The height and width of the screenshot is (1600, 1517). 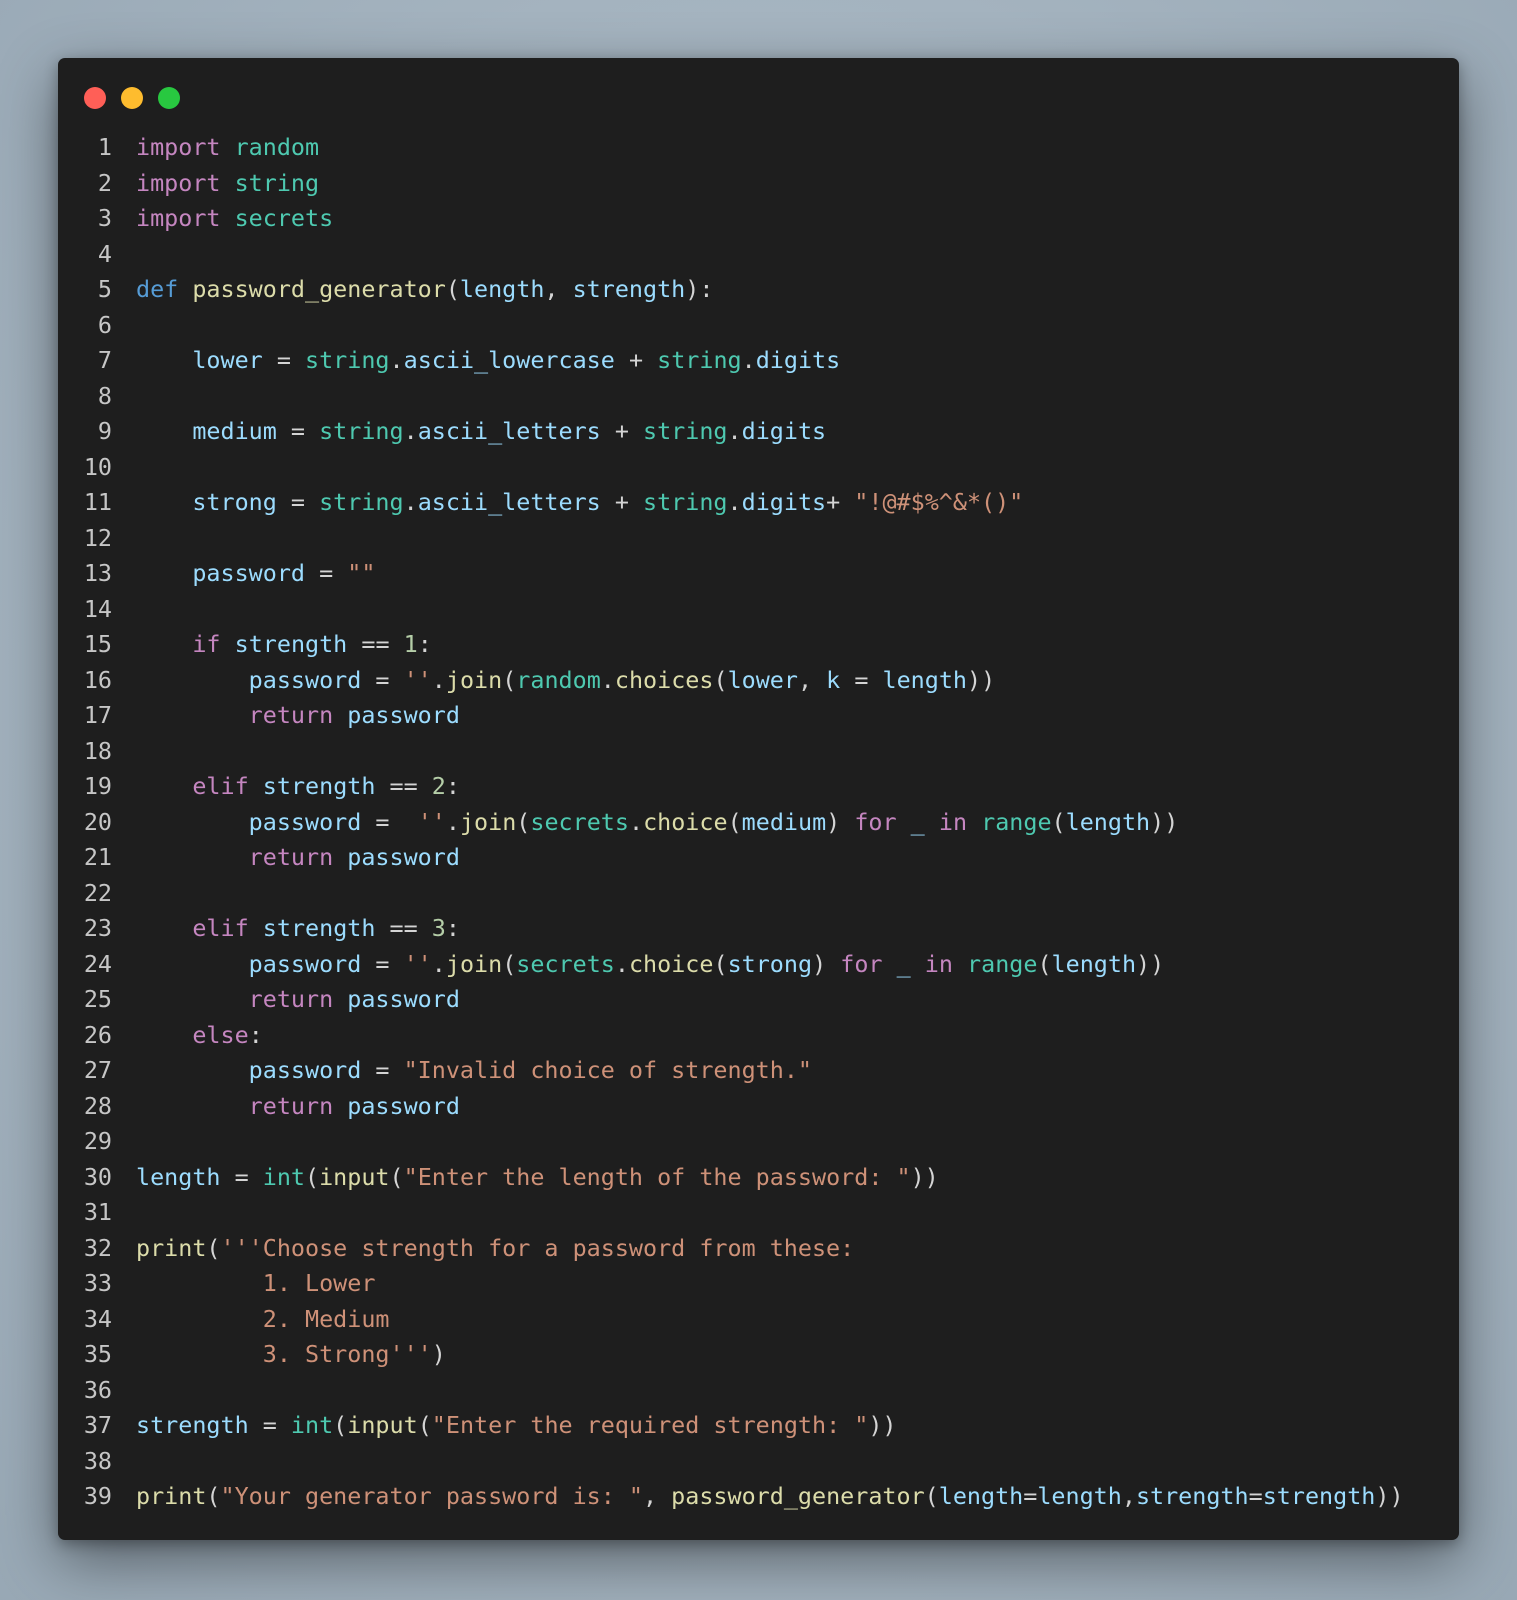 What do you see at coordinates (291, 1355) in the screenshot?
I see `line-source: 3. Strong''')` at bounding box center [291, 1355].